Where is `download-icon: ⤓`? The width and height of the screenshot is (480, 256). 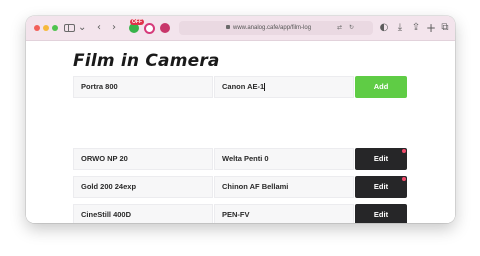
download-icon: ⤓ is located at coordinates (400, 28).